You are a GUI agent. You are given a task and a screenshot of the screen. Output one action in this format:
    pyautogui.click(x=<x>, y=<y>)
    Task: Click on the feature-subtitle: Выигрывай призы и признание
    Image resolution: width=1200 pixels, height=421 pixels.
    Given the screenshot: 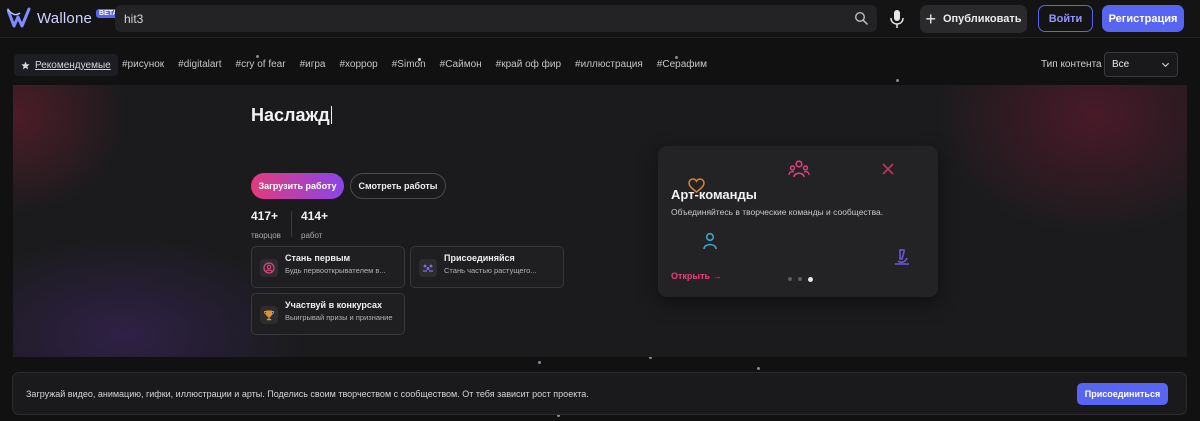 What is the action you would take?
    pyautogui.click(x=339, y=317)
    